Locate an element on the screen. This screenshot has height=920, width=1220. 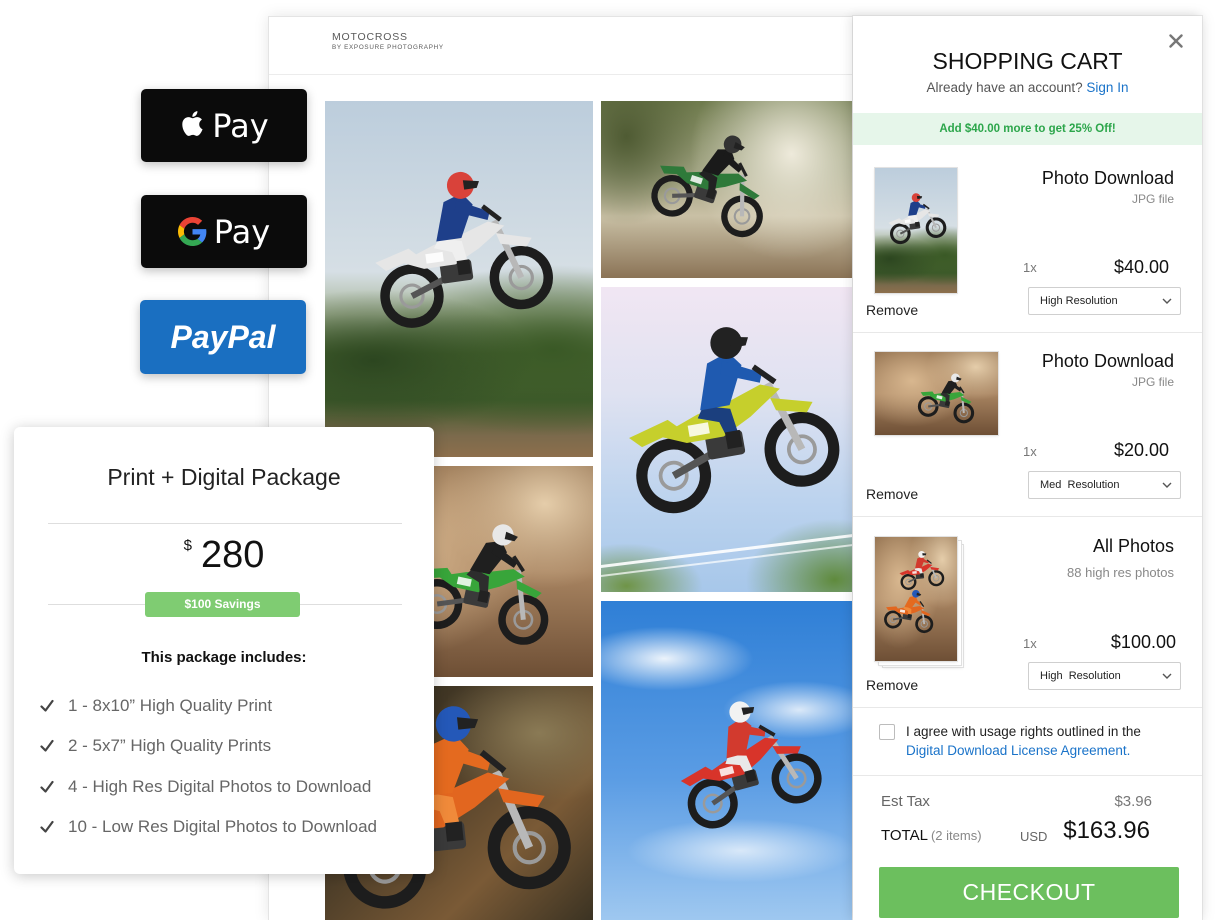
price-amount: 280 is located at coordinates (232, 555).